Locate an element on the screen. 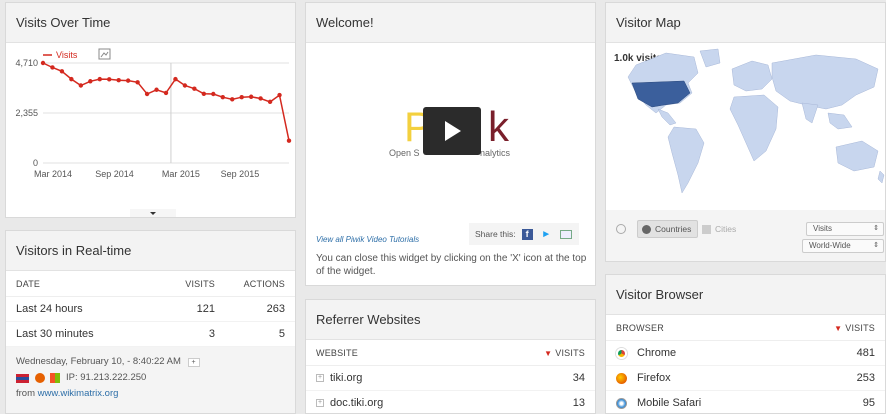 This screenshot has width=886, height=414. table-header: BROWSER ▼ VISITS is located at coordinates (745, 328).